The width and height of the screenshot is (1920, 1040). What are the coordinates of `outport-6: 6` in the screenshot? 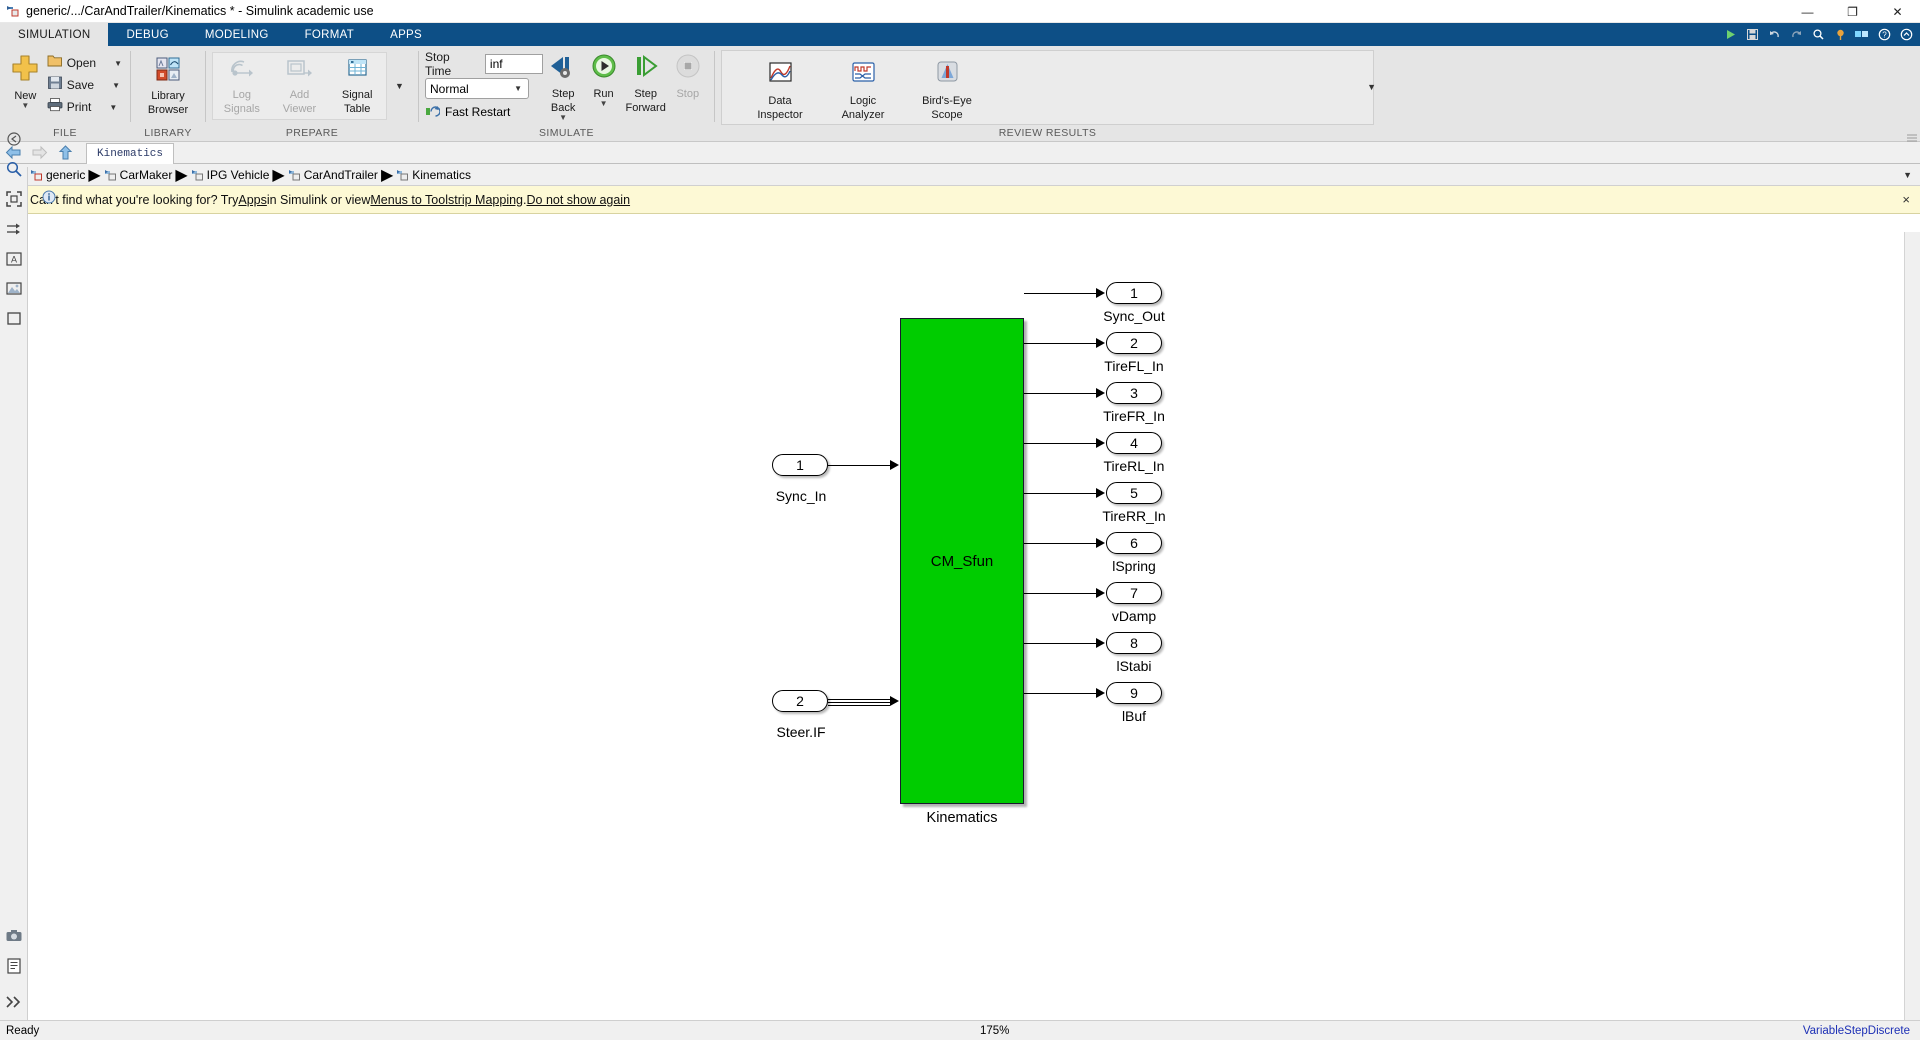 It's located at (1134, 543).